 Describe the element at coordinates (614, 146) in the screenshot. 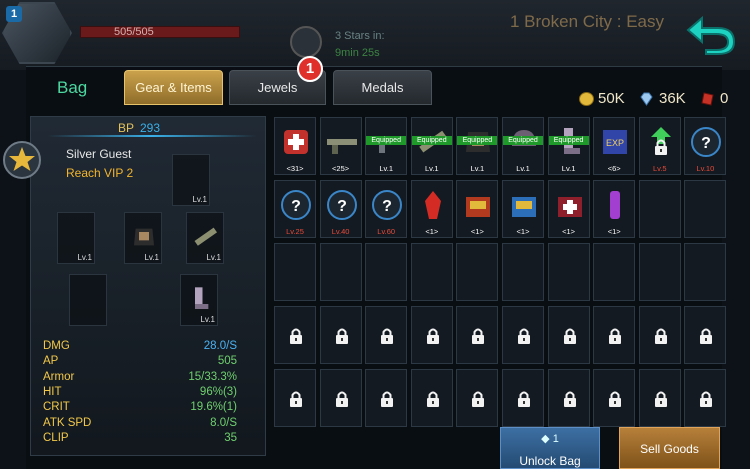

I see `inventory-item: EXP <6>` at that location.